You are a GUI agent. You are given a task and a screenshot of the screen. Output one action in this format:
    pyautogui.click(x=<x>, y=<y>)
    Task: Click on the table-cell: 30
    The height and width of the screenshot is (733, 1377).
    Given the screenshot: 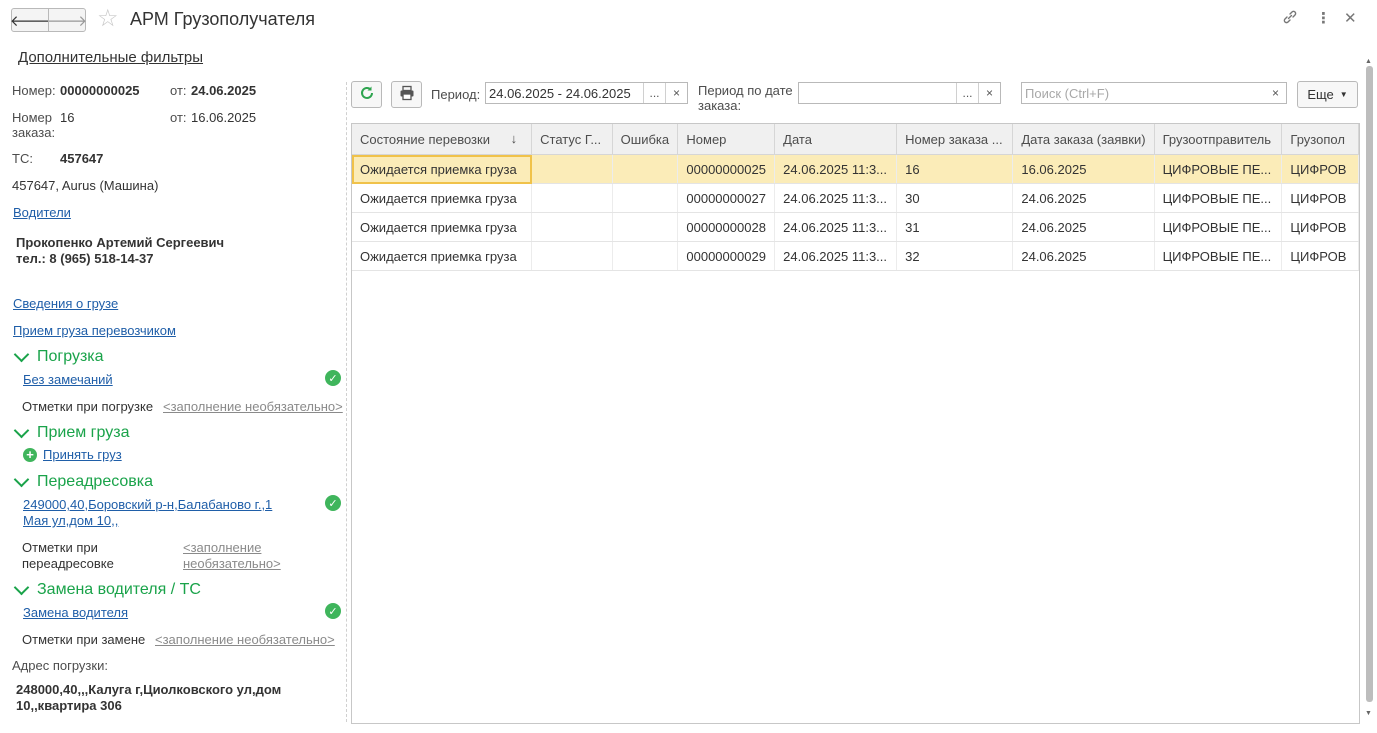 What is the action you would take?
    pyautogui.click(x=955, y=198)
    